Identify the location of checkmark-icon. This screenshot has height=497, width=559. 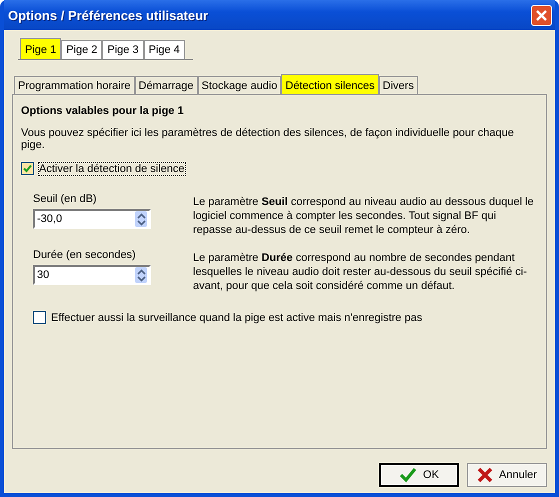
(408, 475).